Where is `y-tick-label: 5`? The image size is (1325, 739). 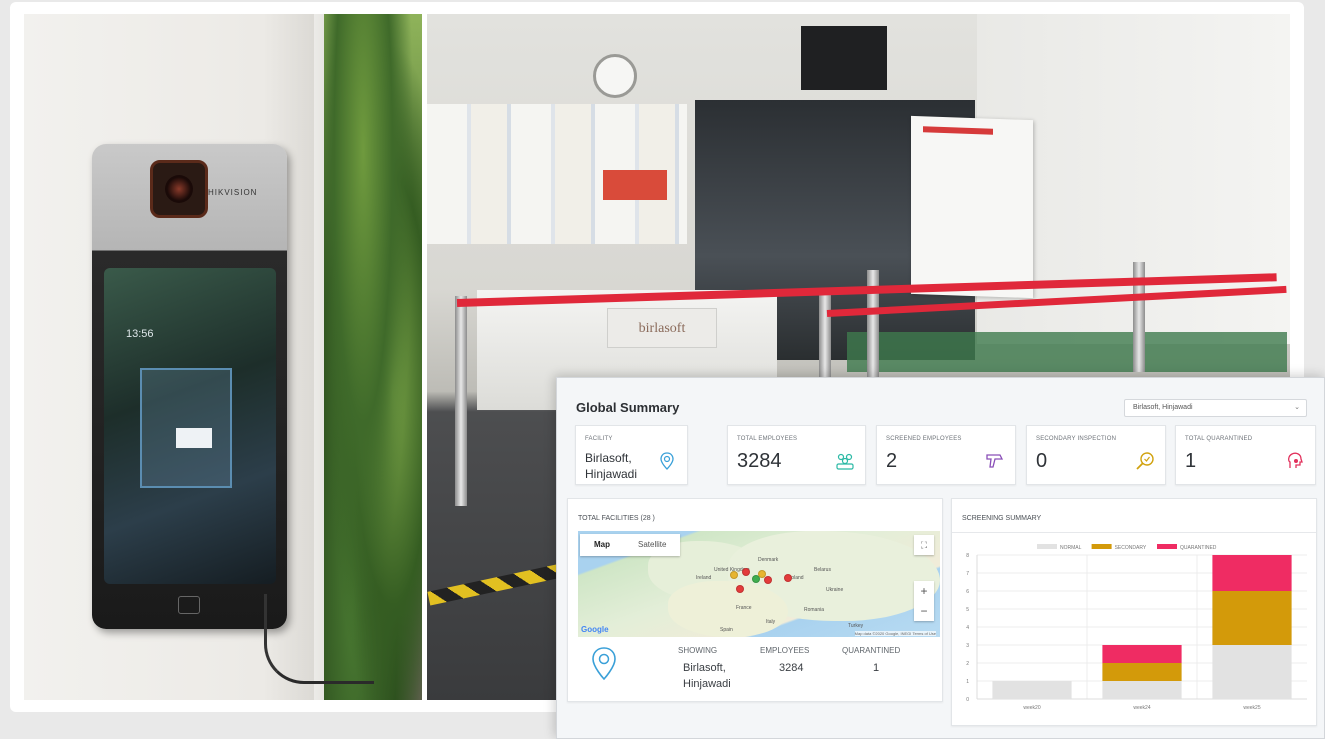
y-tick-label: 5 is located at coordinates (967, 610).